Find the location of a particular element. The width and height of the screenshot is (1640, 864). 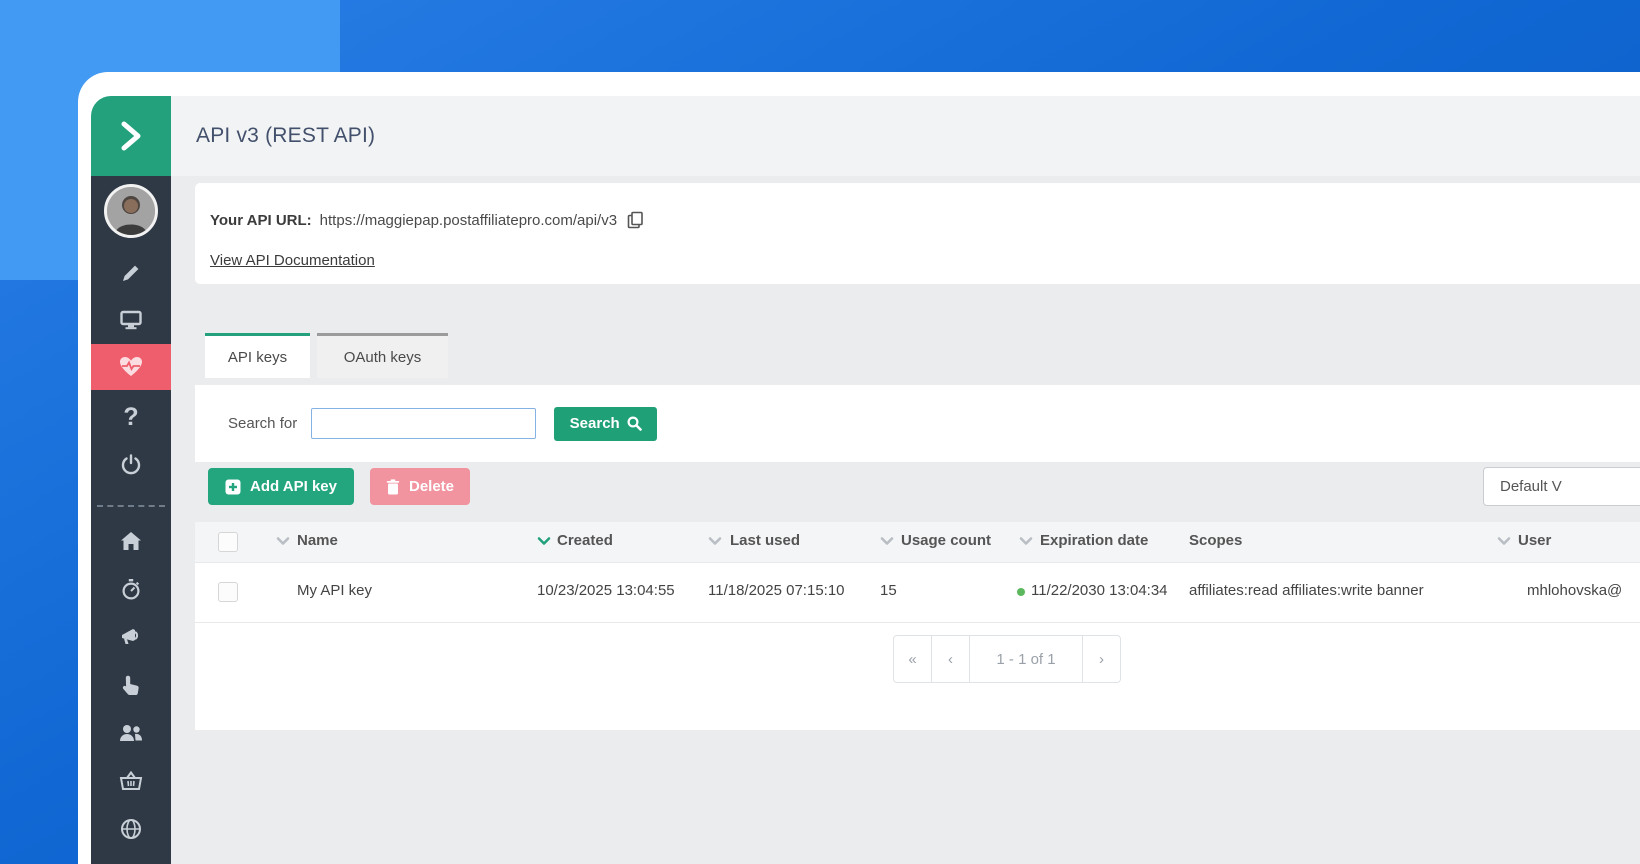

heartbeat-icon is located at coordinates (131, 367).